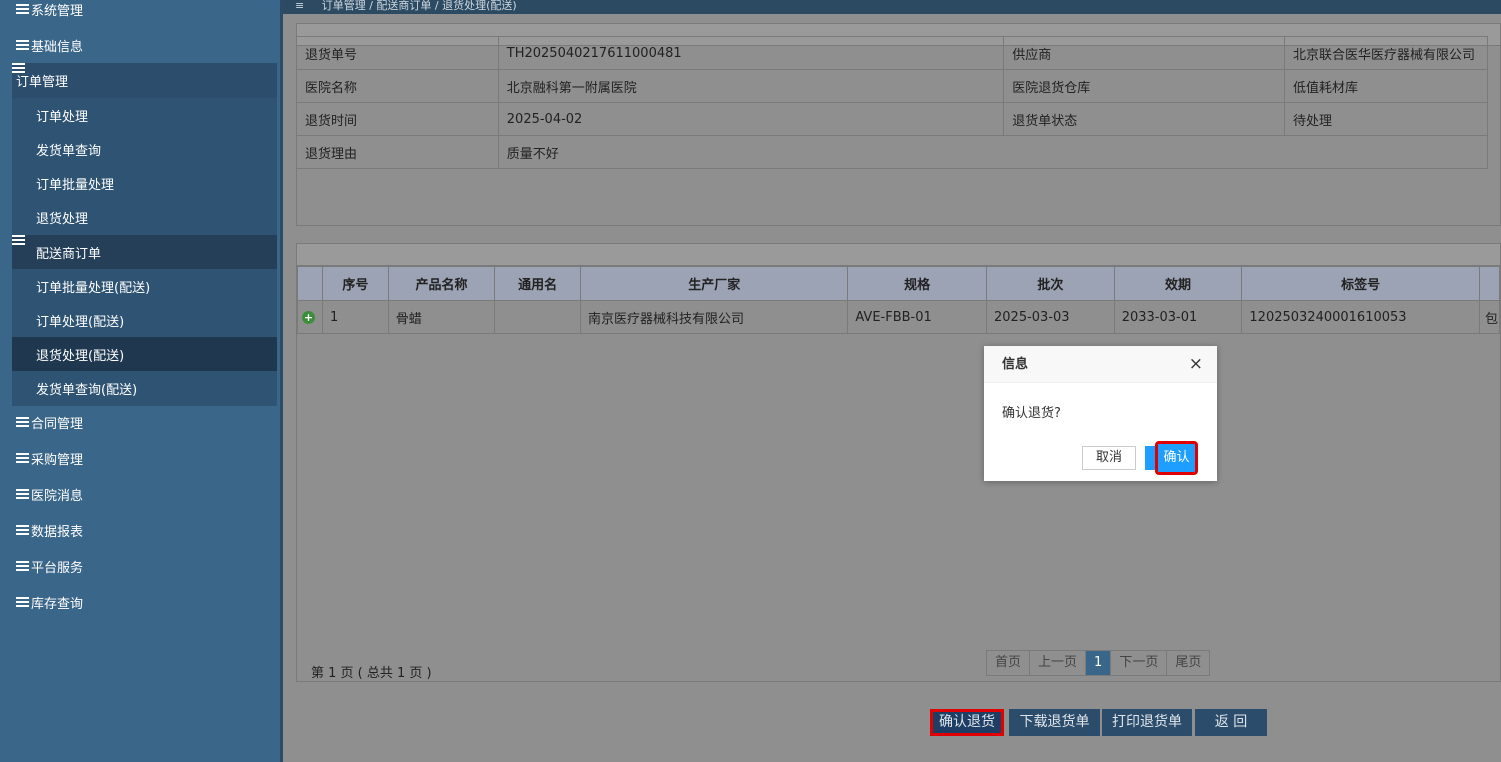  I want to click on value-return-time: 2025-04-02, so click(751, 119).